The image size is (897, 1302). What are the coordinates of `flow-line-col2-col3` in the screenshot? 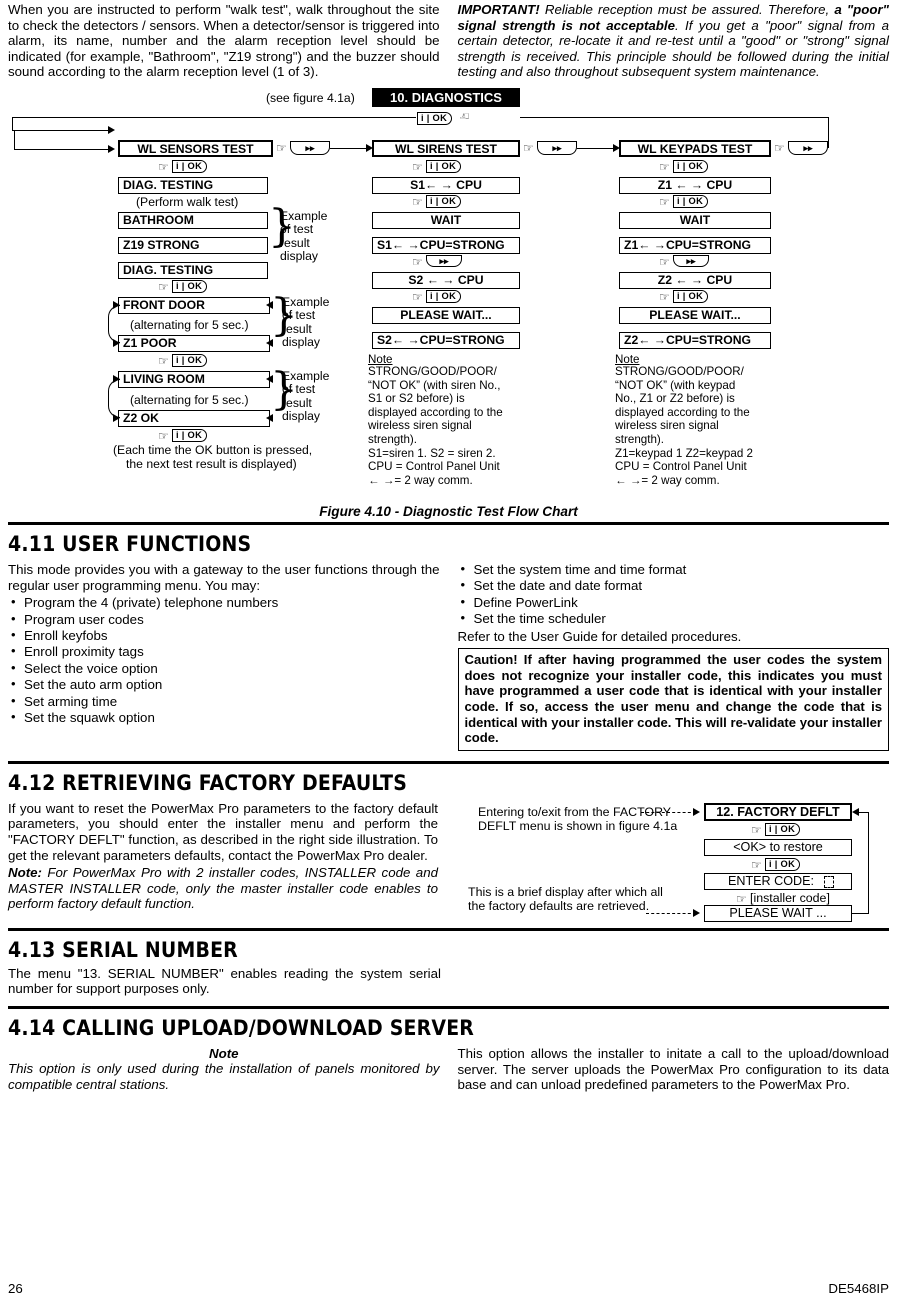 It's located at (597, 148).